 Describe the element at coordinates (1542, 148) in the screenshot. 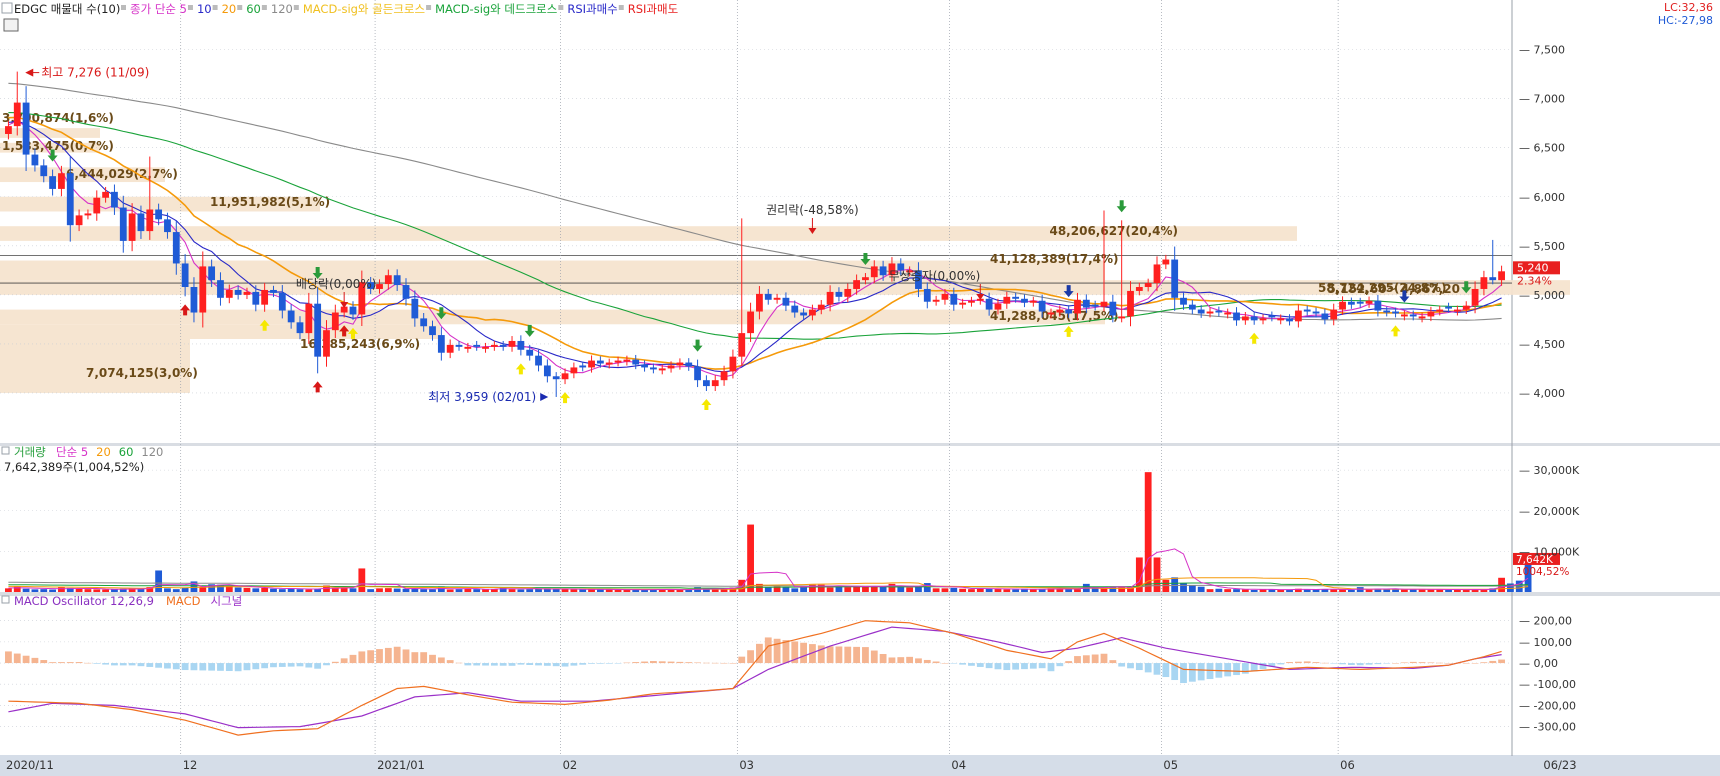

I see `price-tick-label: — 6,500` at that location.